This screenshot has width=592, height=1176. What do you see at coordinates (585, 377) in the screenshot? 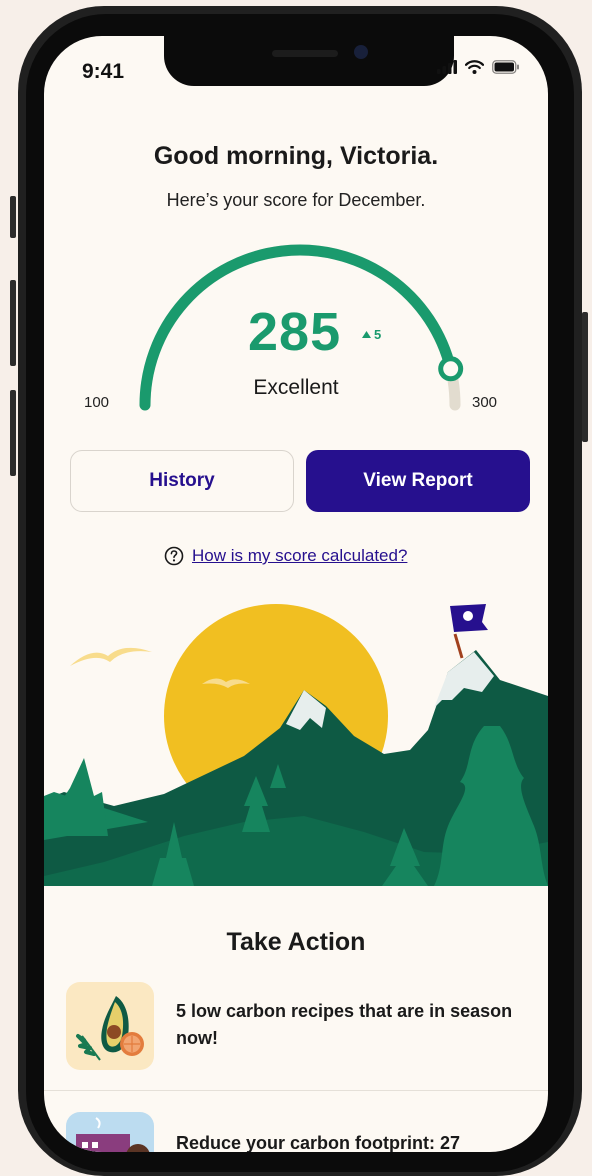
I see `power-button` at bounding box center [585, 377].